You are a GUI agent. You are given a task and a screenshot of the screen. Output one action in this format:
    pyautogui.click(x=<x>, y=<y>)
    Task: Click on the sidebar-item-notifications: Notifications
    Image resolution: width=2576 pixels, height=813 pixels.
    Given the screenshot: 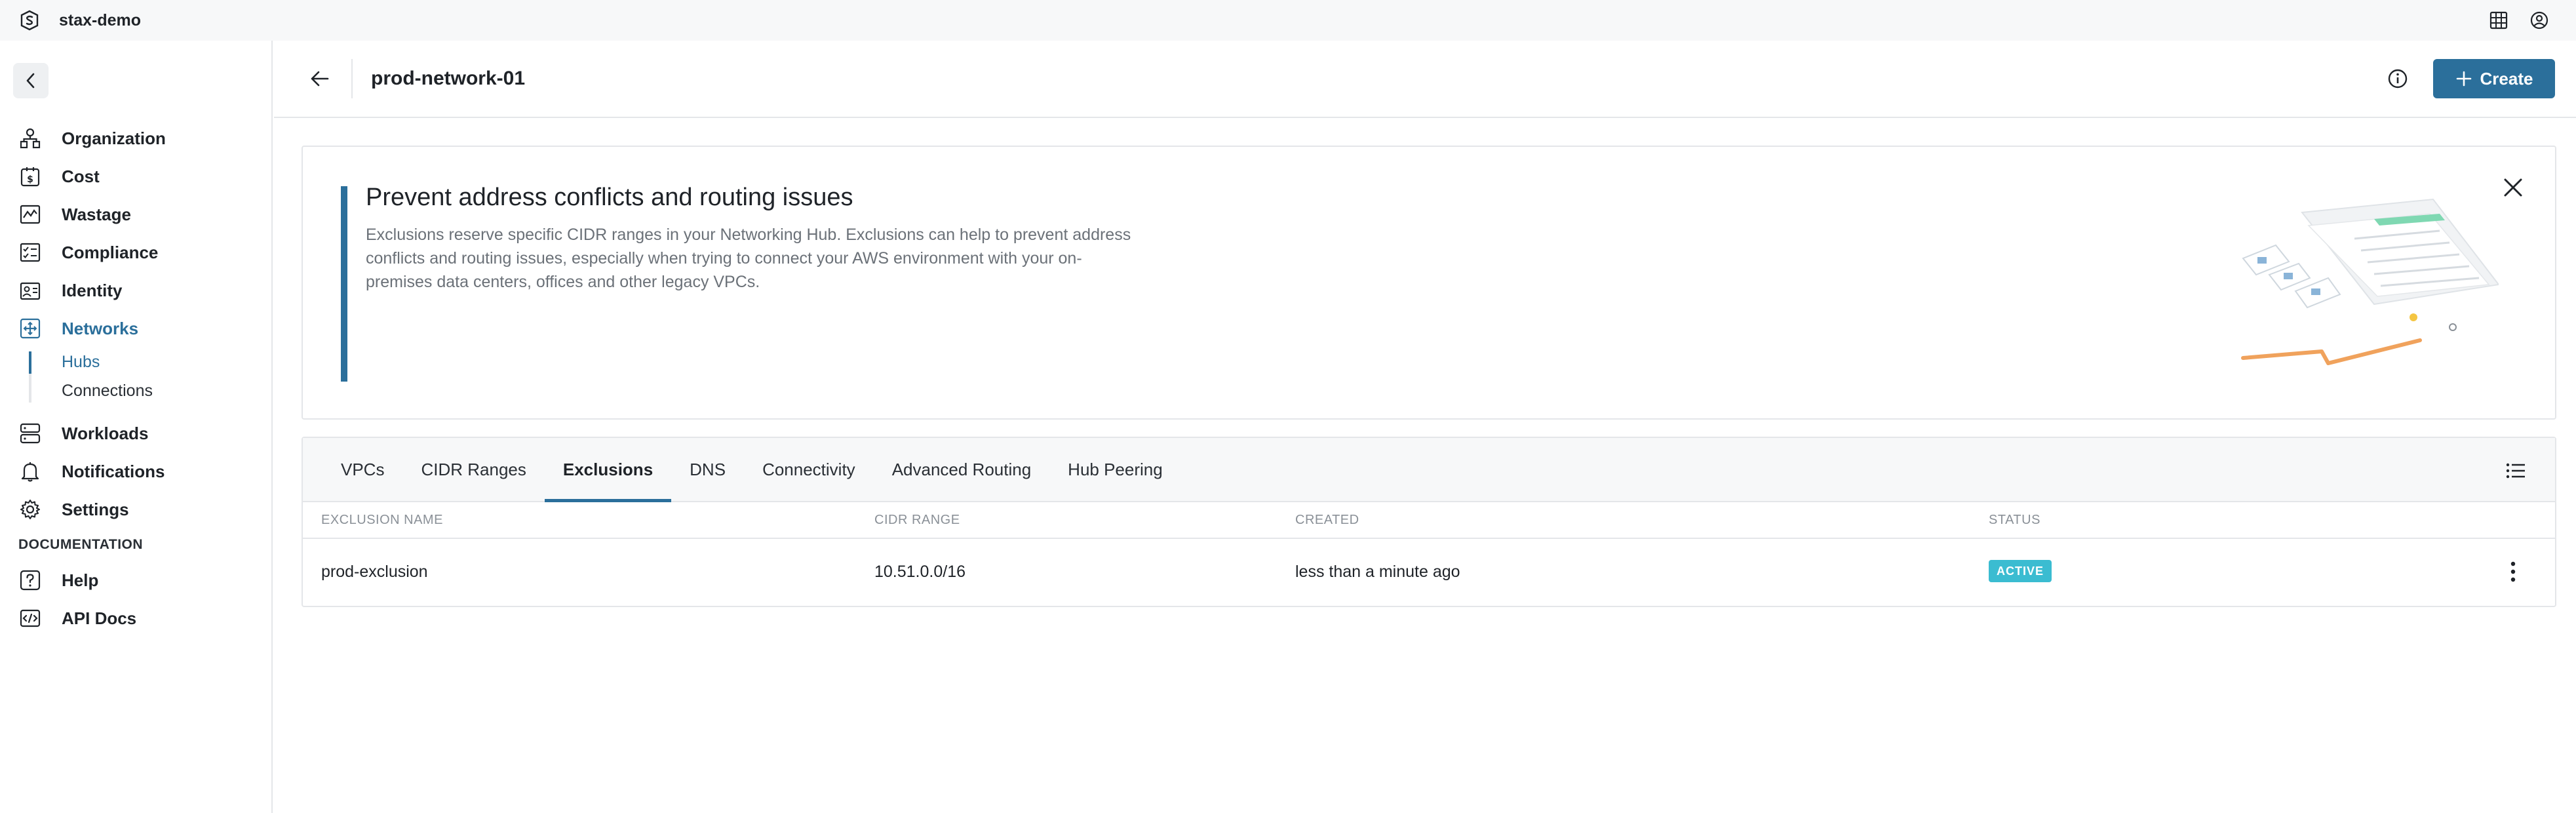 What is the action you would take?
    pyautogui.click(x=135, y=471)
    